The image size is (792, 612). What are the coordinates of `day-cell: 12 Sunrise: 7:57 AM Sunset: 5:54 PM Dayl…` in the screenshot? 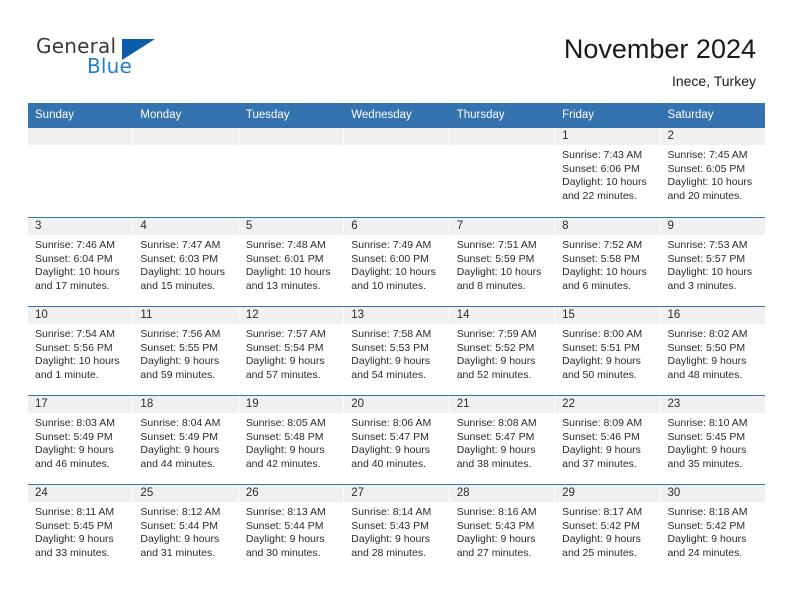 It's located at (291, 351).